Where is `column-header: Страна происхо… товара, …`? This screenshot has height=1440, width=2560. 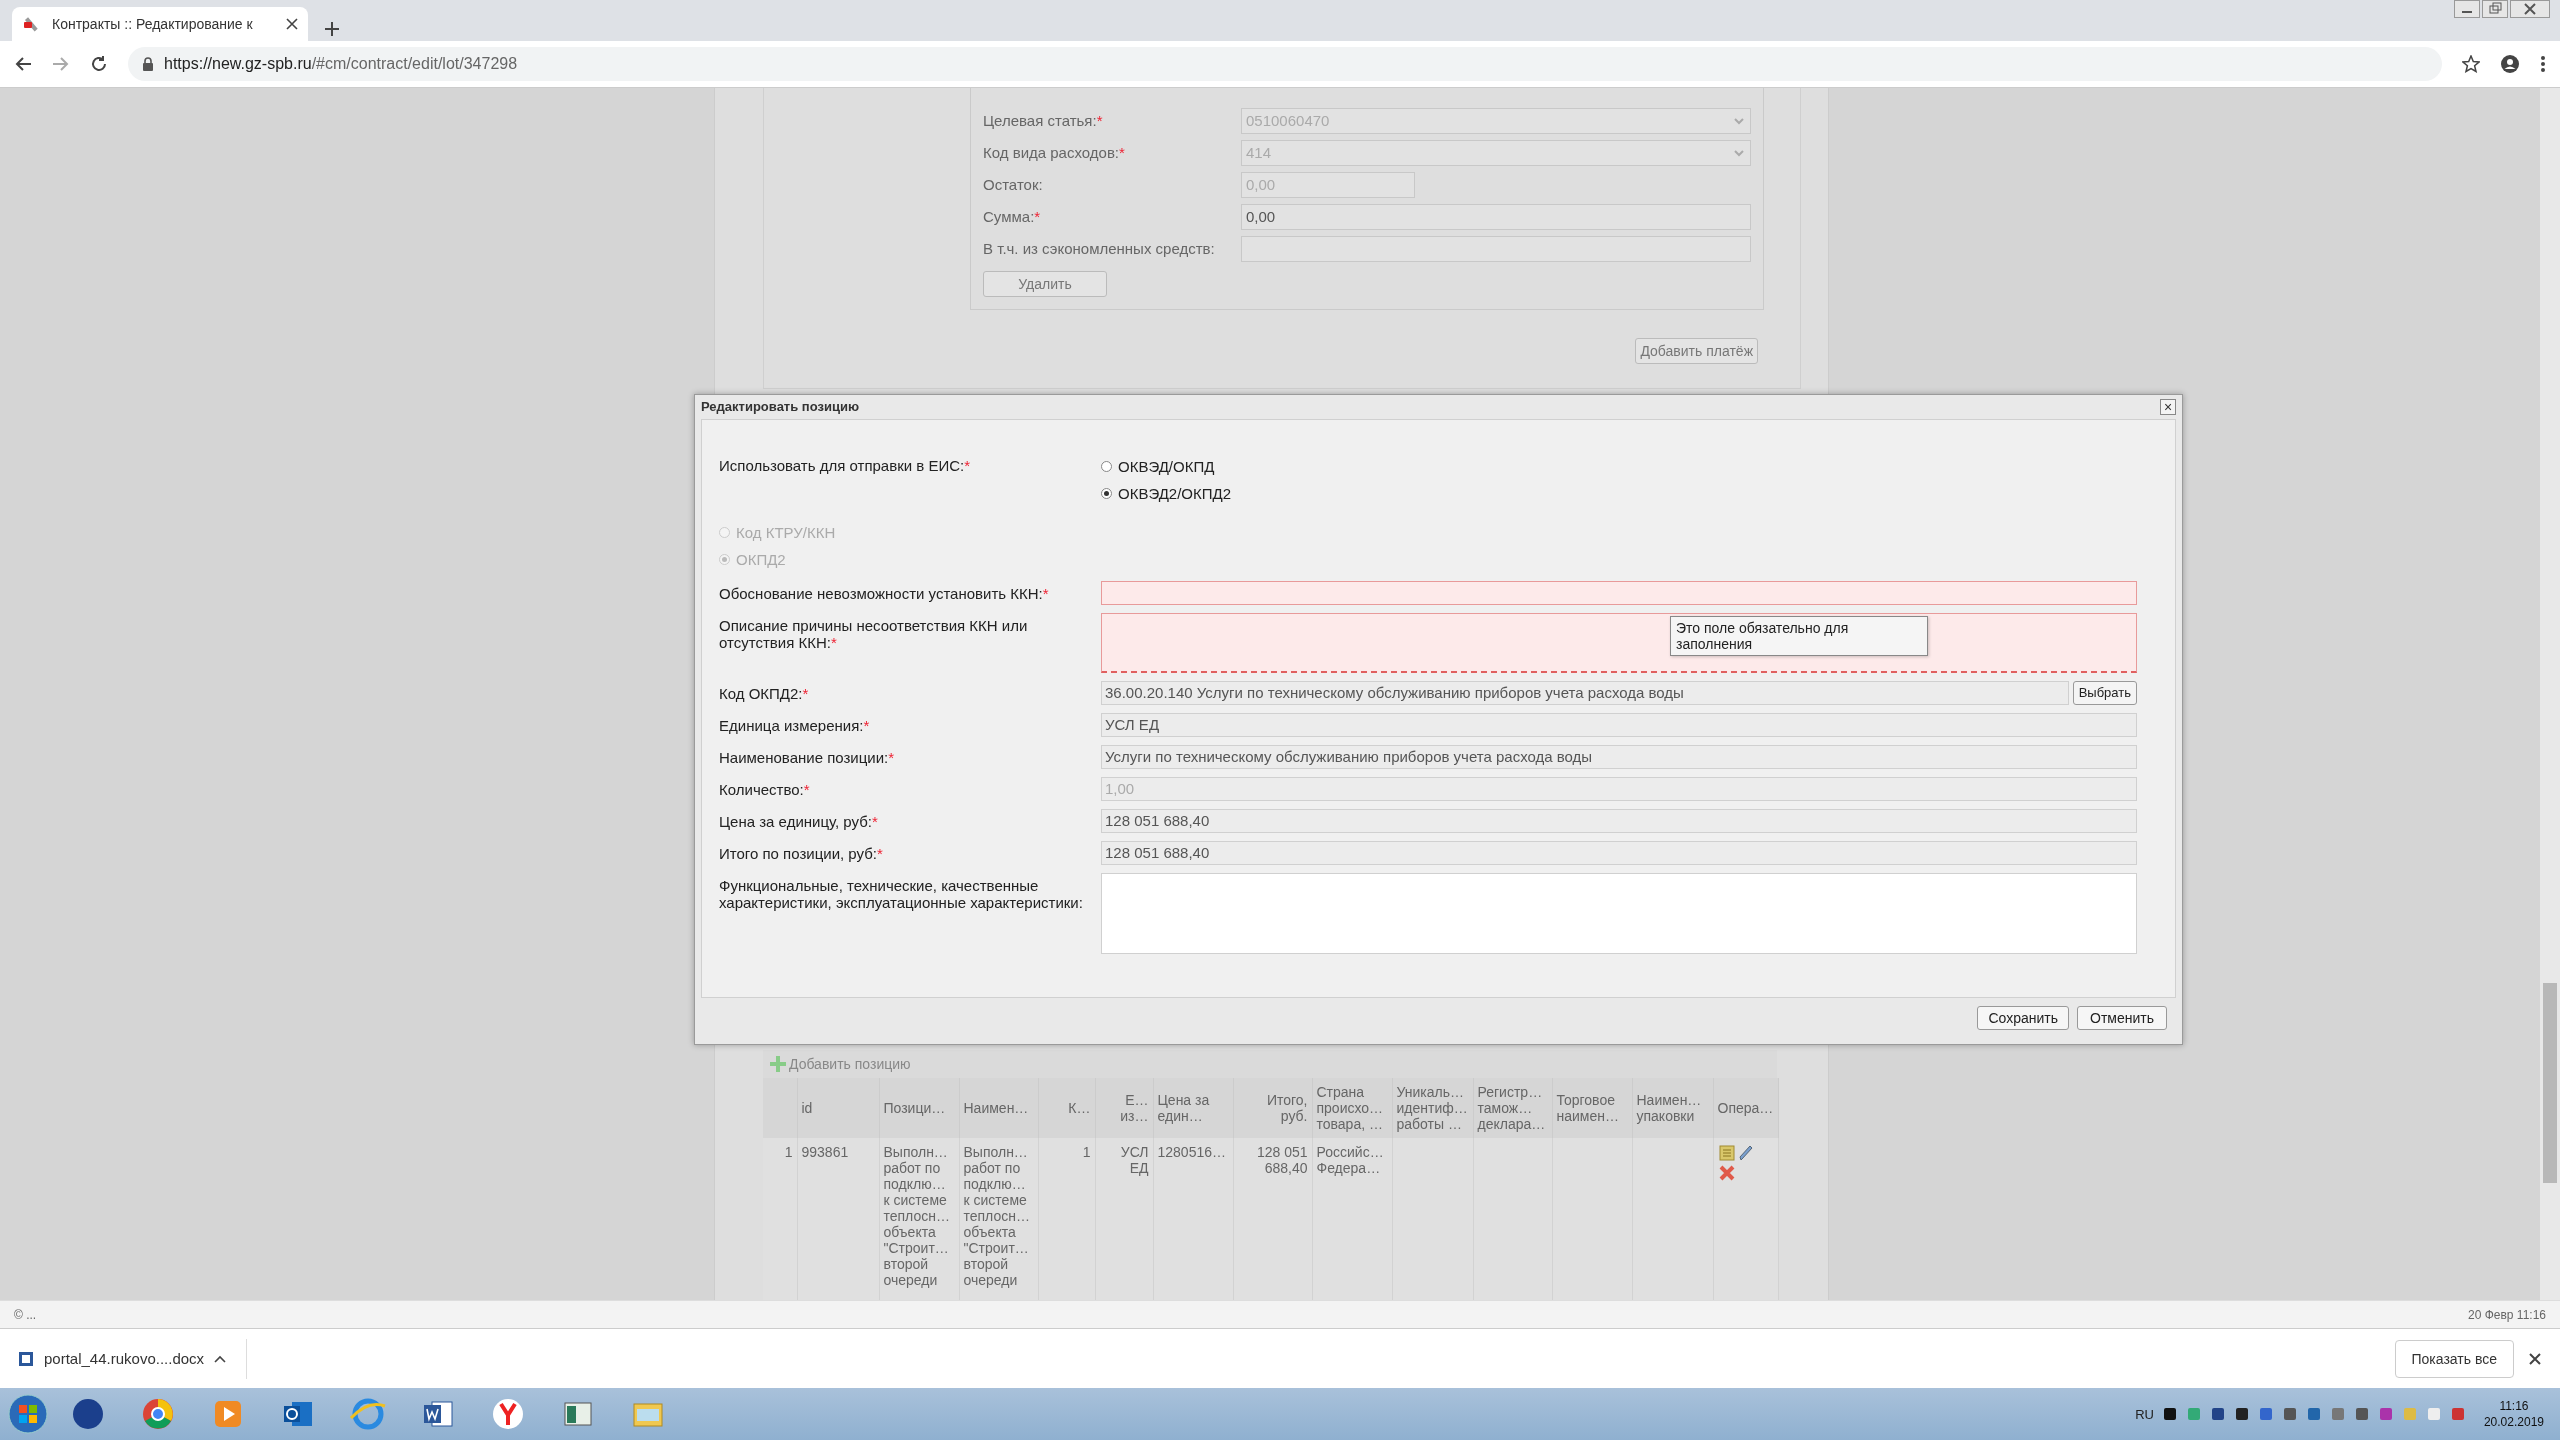
column-header: Страна происхо… товара, … is located at coordinates (1352, 1107).